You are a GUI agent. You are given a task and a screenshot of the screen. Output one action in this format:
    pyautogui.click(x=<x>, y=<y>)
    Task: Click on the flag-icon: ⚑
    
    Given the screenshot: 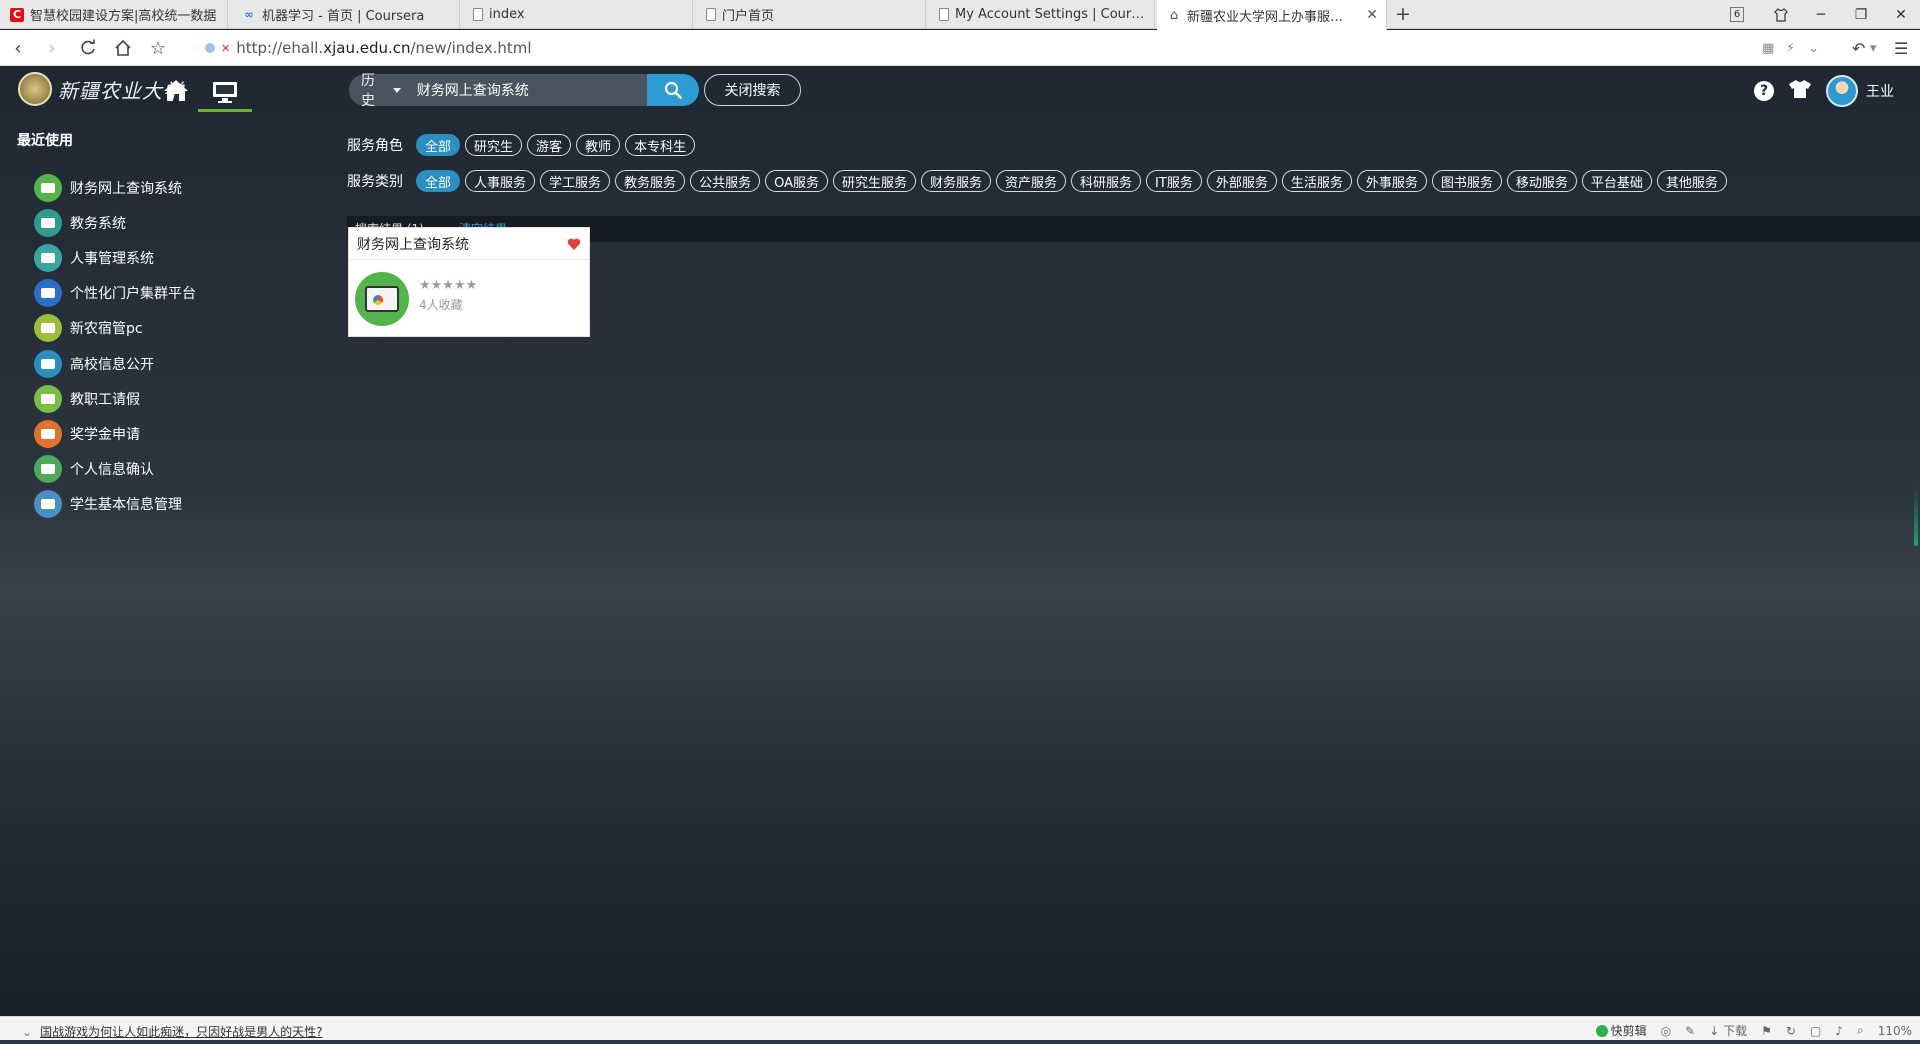 What is the action you would take?
    pyautogui.click(x=1766, y=1031)
    